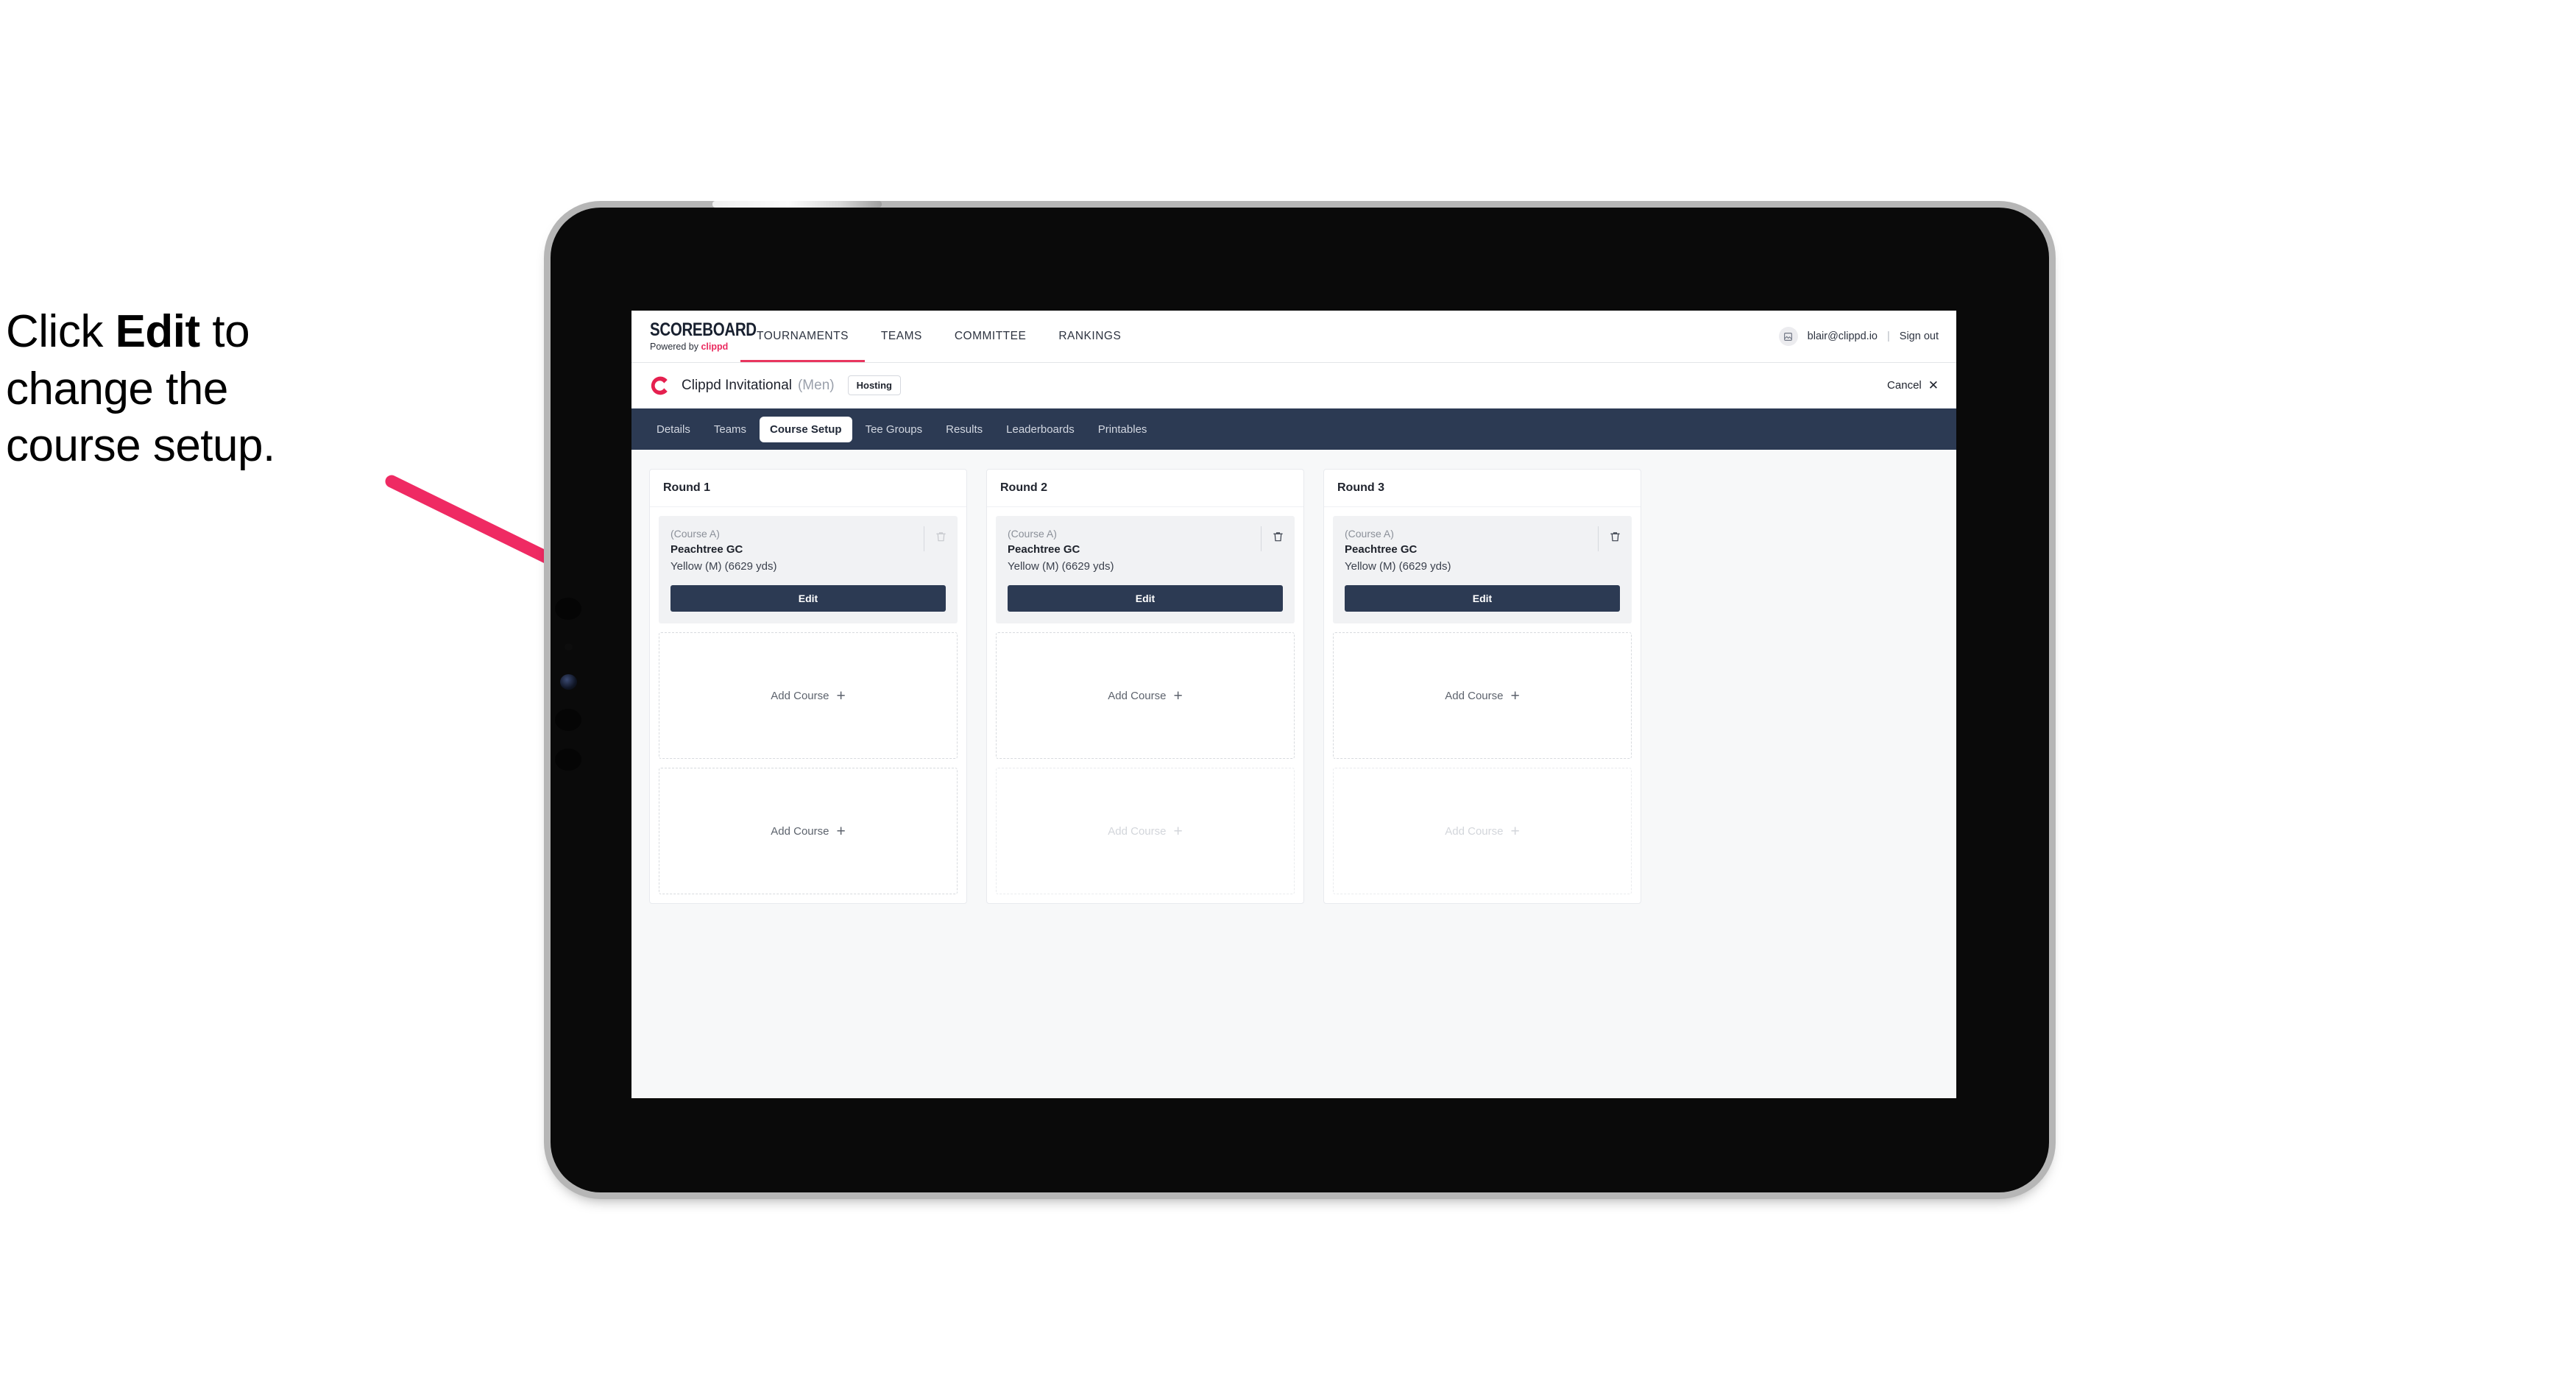 Image resolution: width=2576 pixels, height=1386 pixels. I want to click on round-title: Round 2, so click(1145, 488).